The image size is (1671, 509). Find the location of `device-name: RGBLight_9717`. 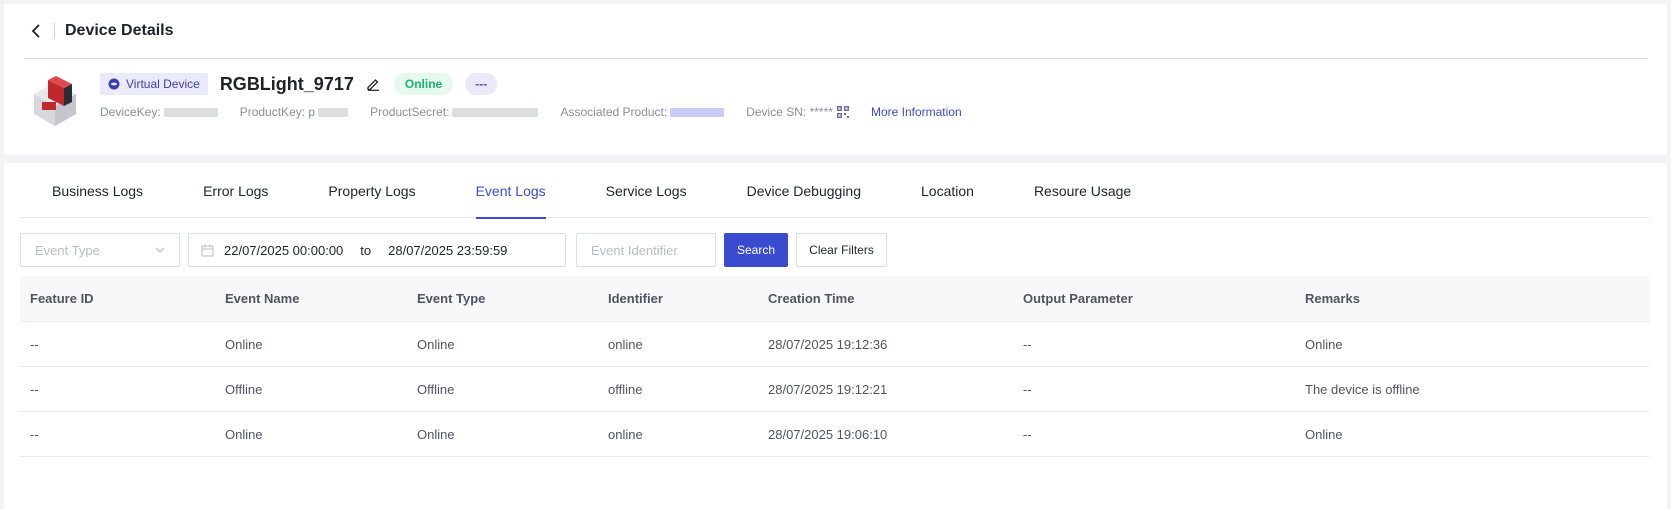

device-name: RGBLight_9717 is located at coordinates (286, 83).